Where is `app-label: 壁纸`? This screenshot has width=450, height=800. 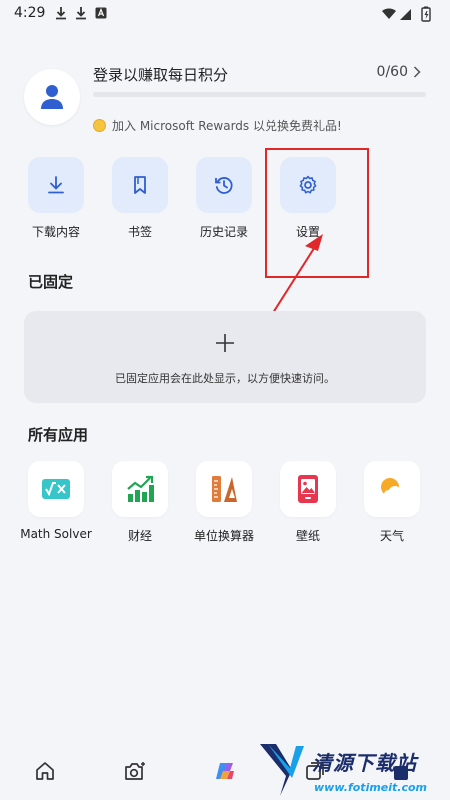 app-label: 壁纸 is located at coordinates (307, 536).